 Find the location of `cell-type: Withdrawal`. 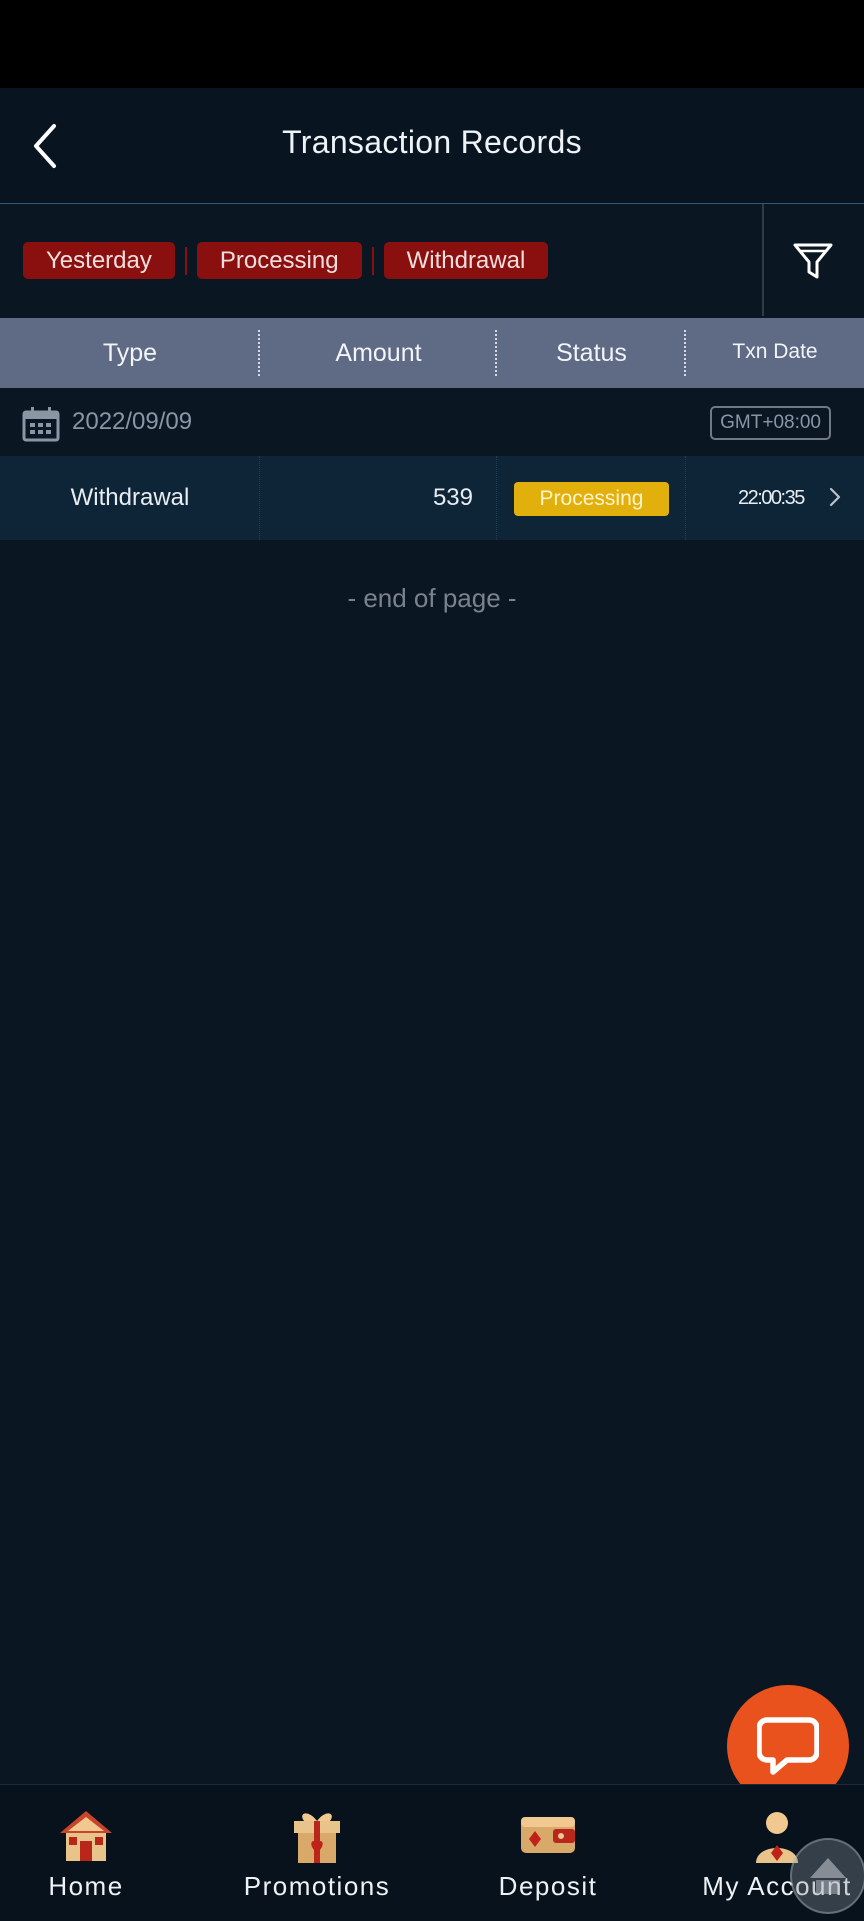

cell-type: Withdrawal is located at coordinates (130, 498).